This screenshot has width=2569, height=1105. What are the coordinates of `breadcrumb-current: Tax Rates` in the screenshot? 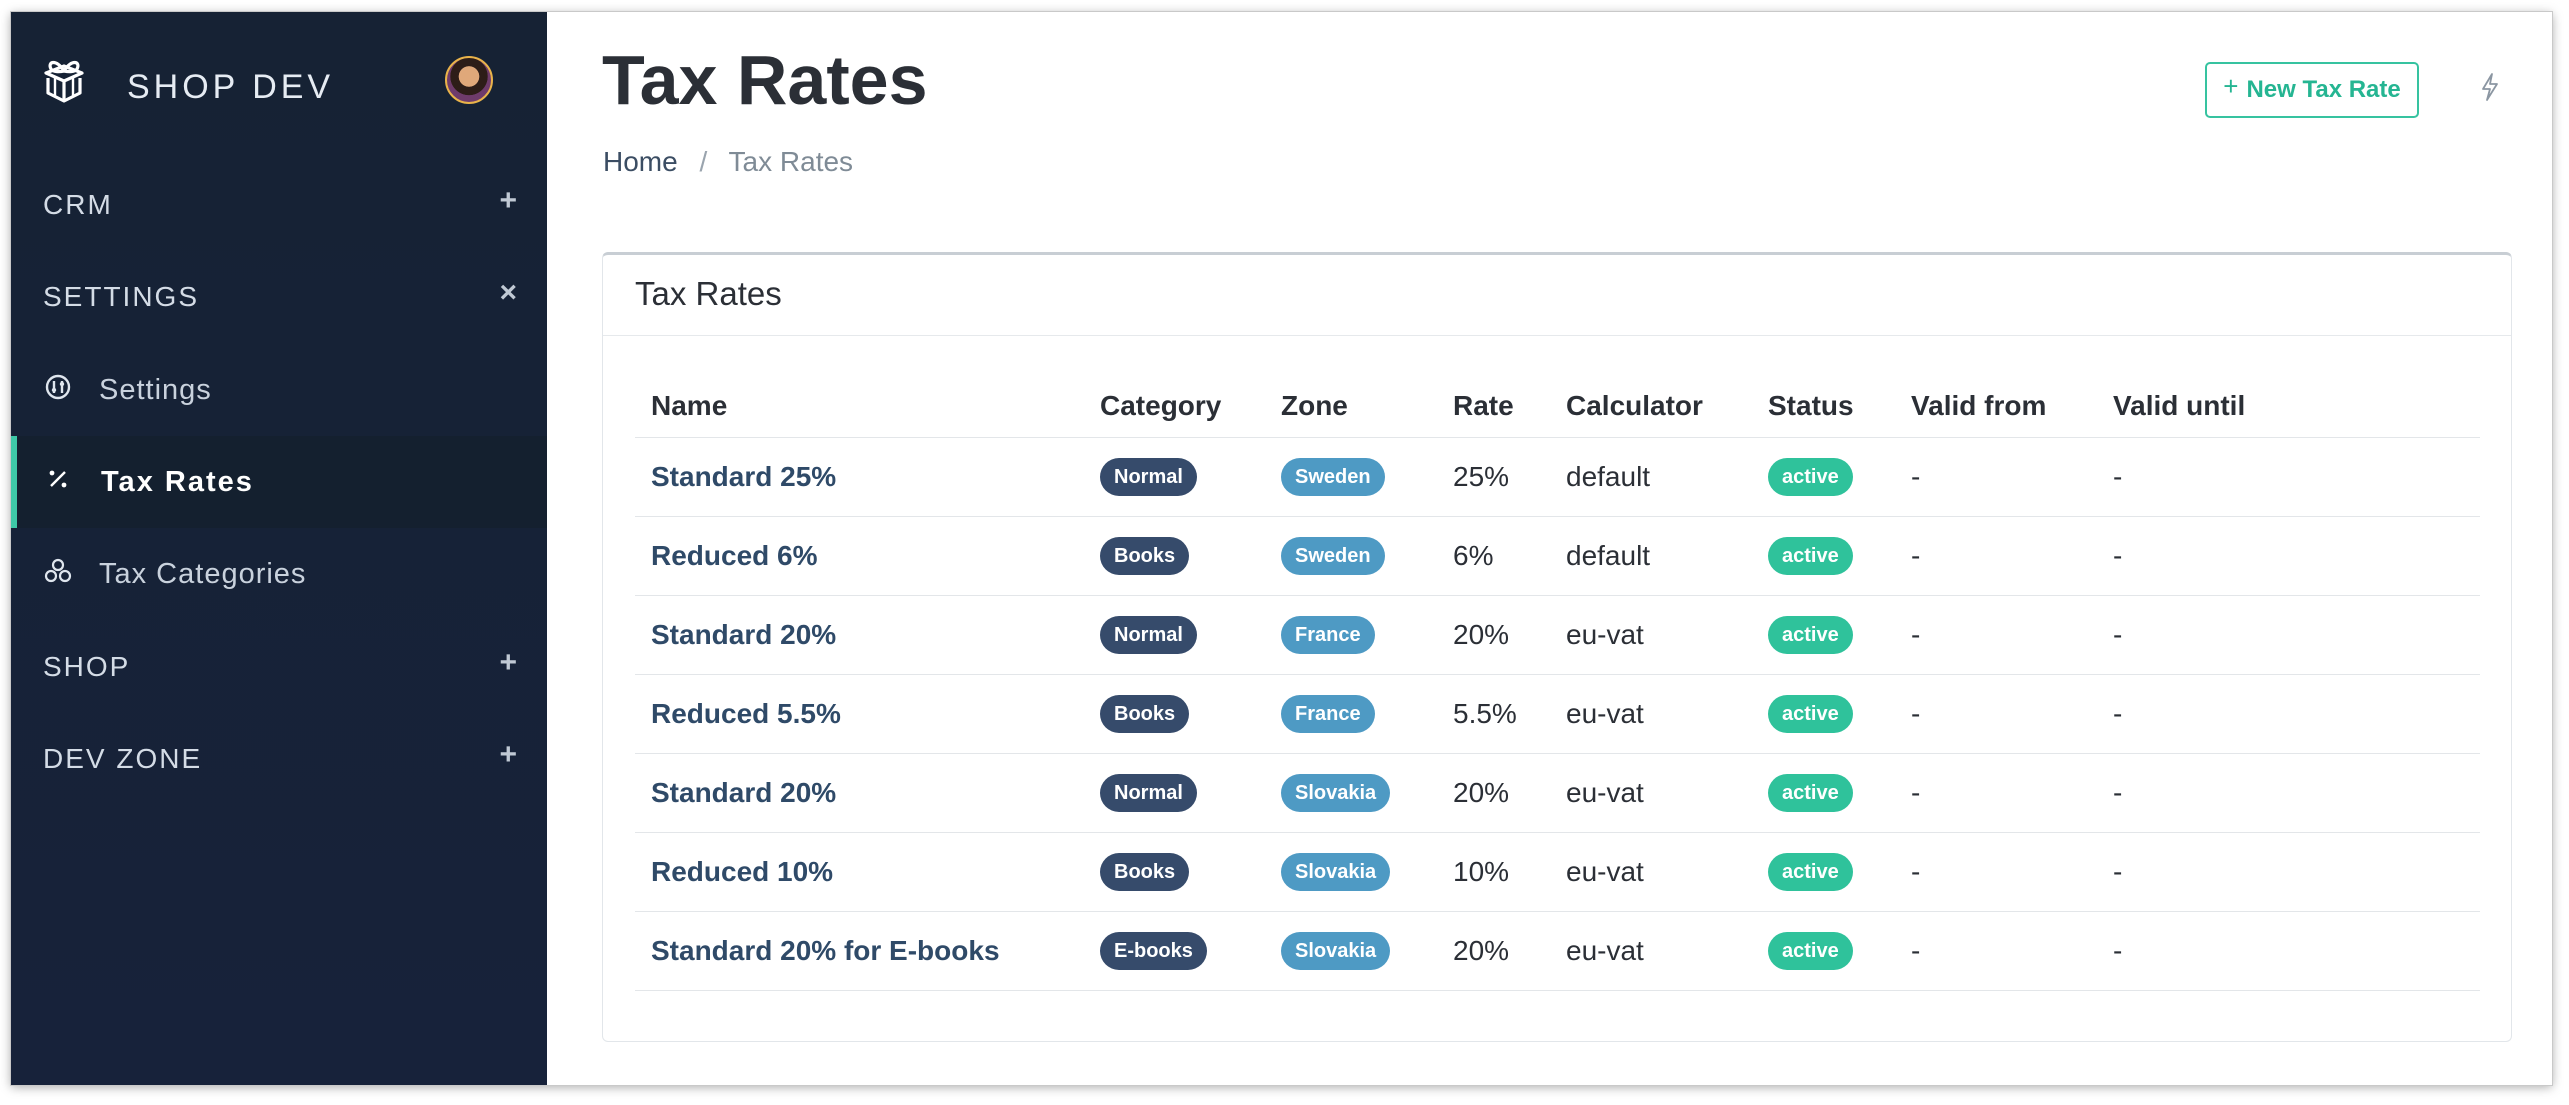 It's located at (791, 161).